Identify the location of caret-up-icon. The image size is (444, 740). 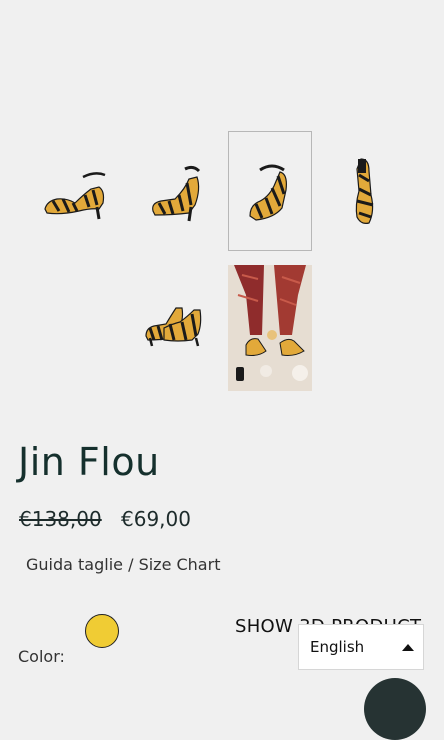
(408, 647).